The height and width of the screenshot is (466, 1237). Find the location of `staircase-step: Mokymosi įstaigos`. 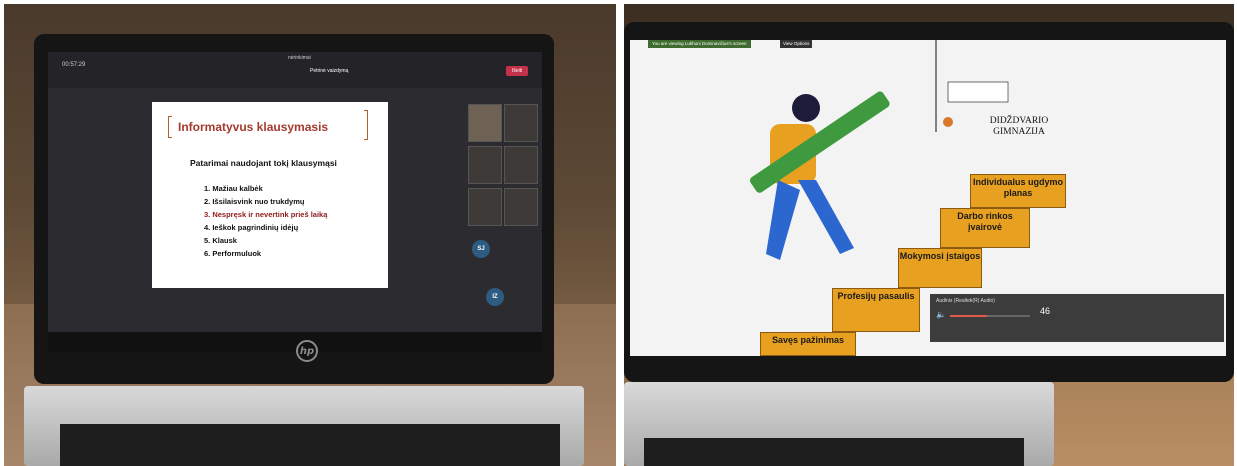

staircase-step: Mokymosi įstaigos is located at coordinates (940, 268).